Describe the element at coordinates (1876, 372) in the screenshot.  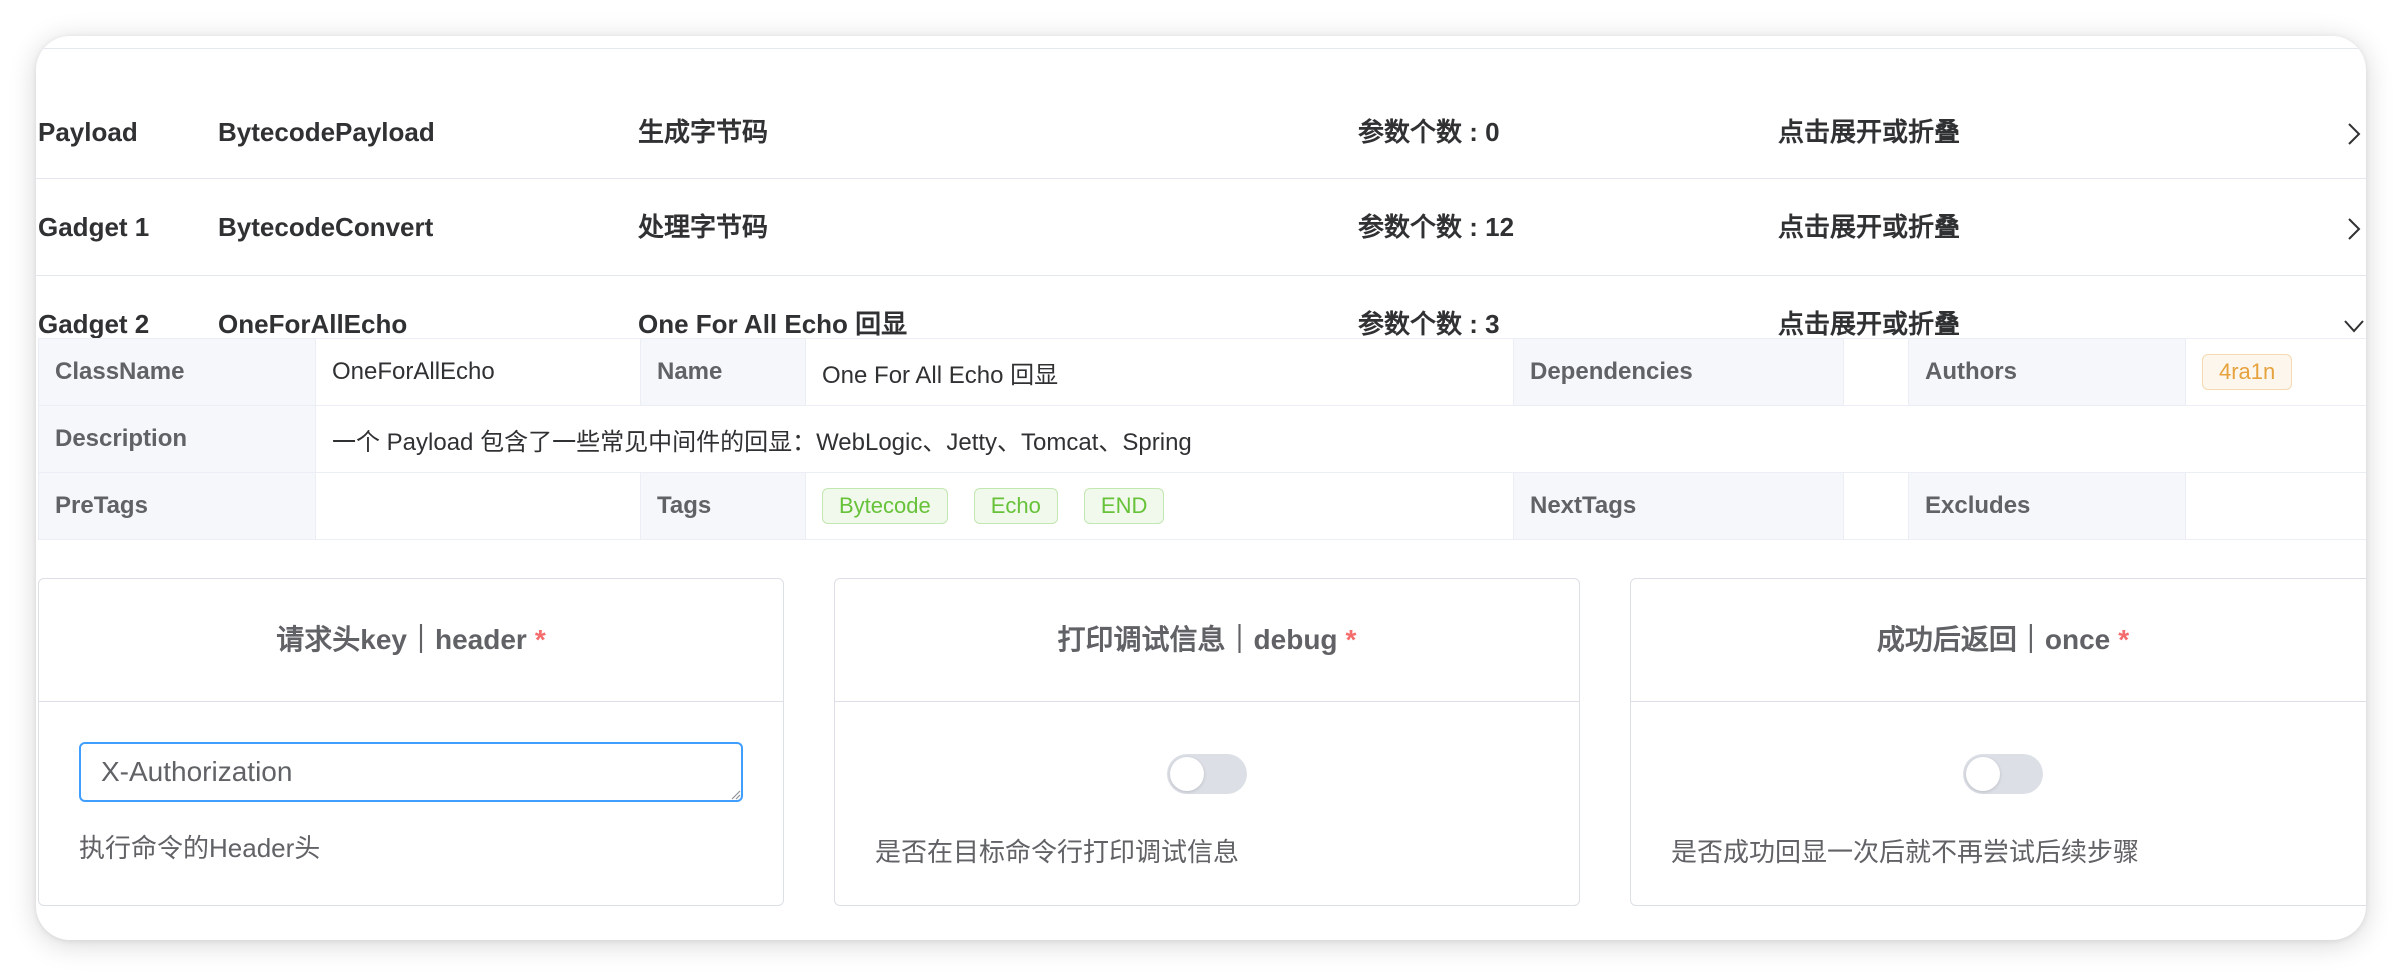
I see `dependencies-value` at that location.